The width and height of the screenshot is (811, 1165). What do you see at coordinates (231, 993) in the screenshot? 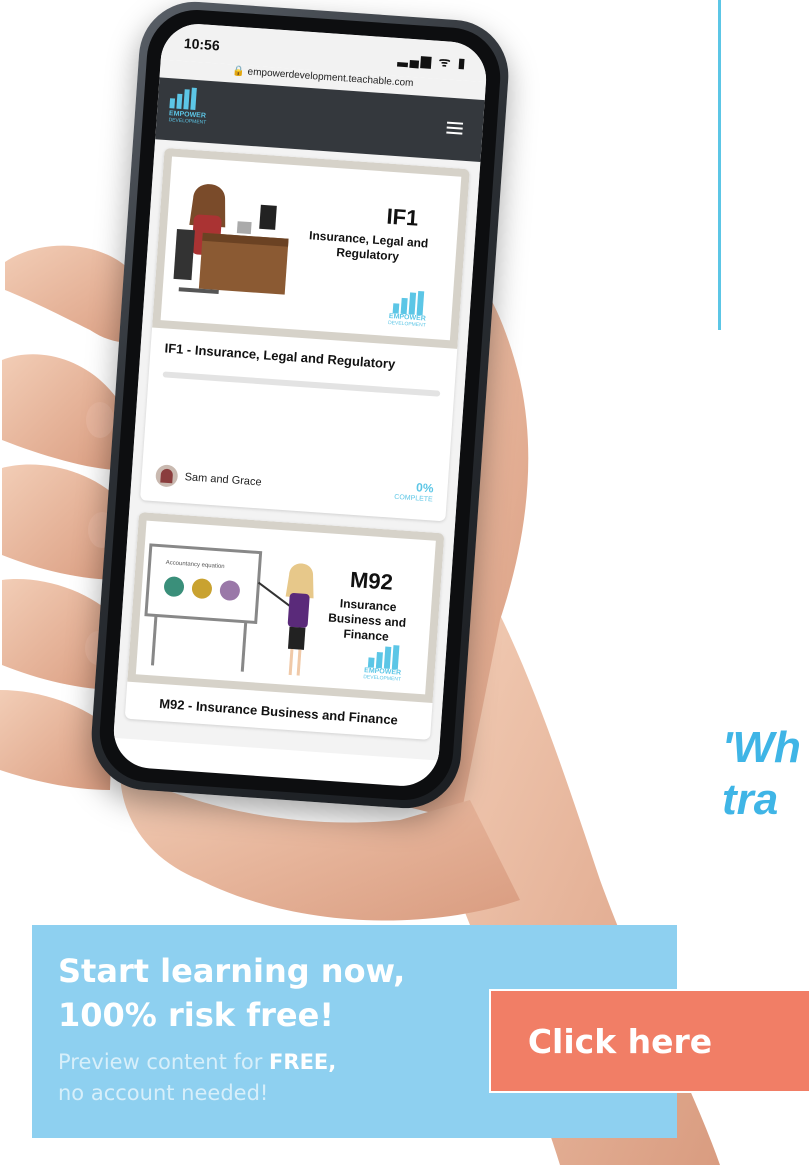
I see `promo-heading: Start learning now, 100% risk free!` at bounding box center [231, 993].